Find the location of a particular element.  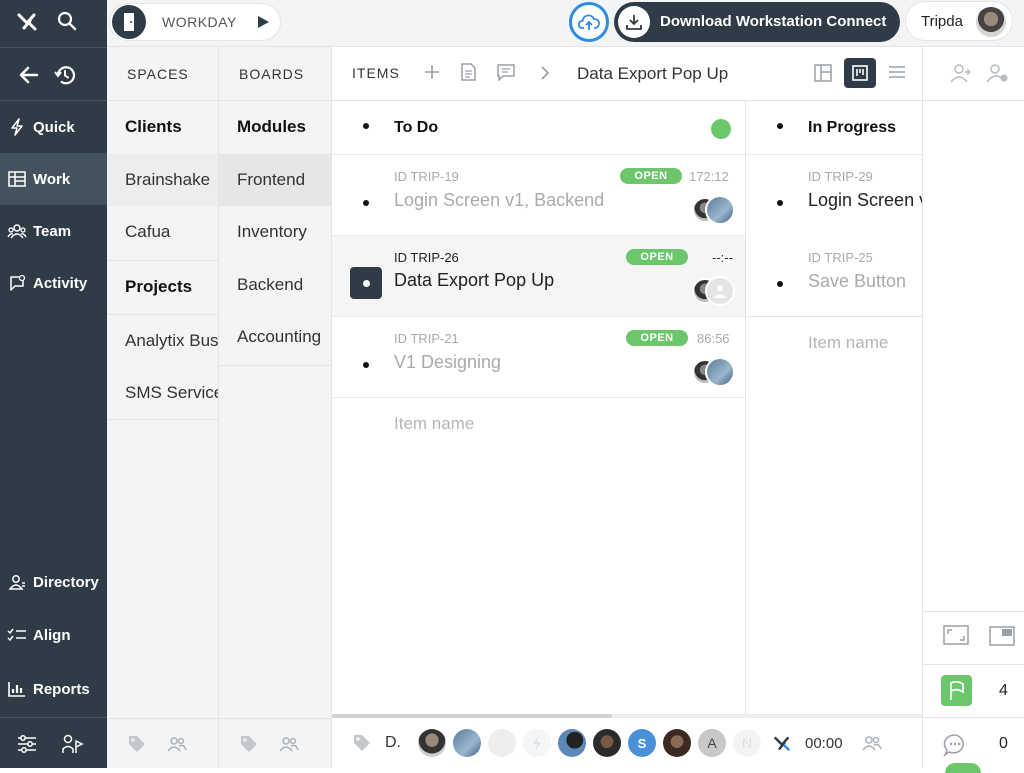

item-card-active: ID TRIP-26 OPEN --:-- Data Export Pop Up is located at coordinates (538, 276).